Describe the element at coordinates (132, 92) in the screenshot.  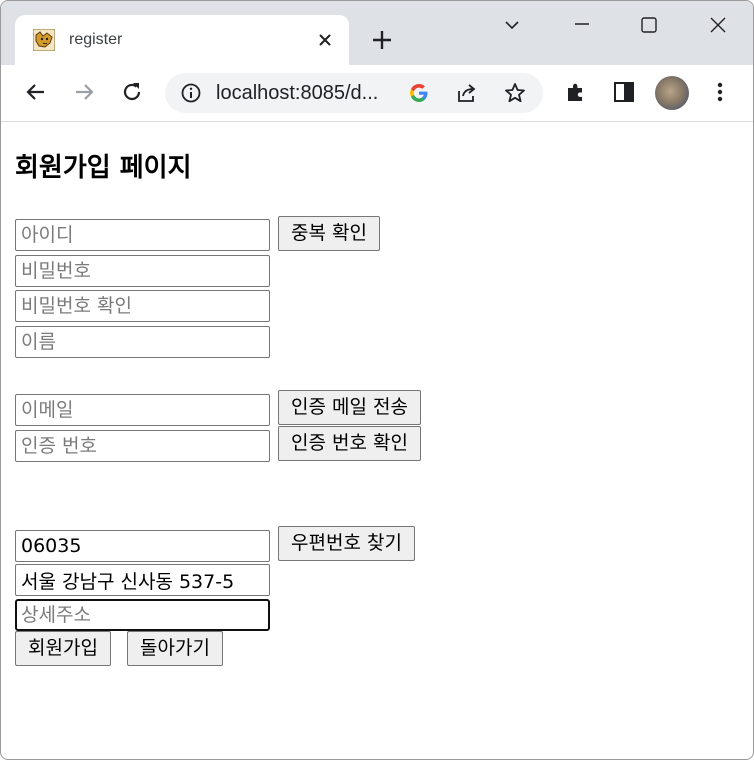
I see `reload-icon` at that location.